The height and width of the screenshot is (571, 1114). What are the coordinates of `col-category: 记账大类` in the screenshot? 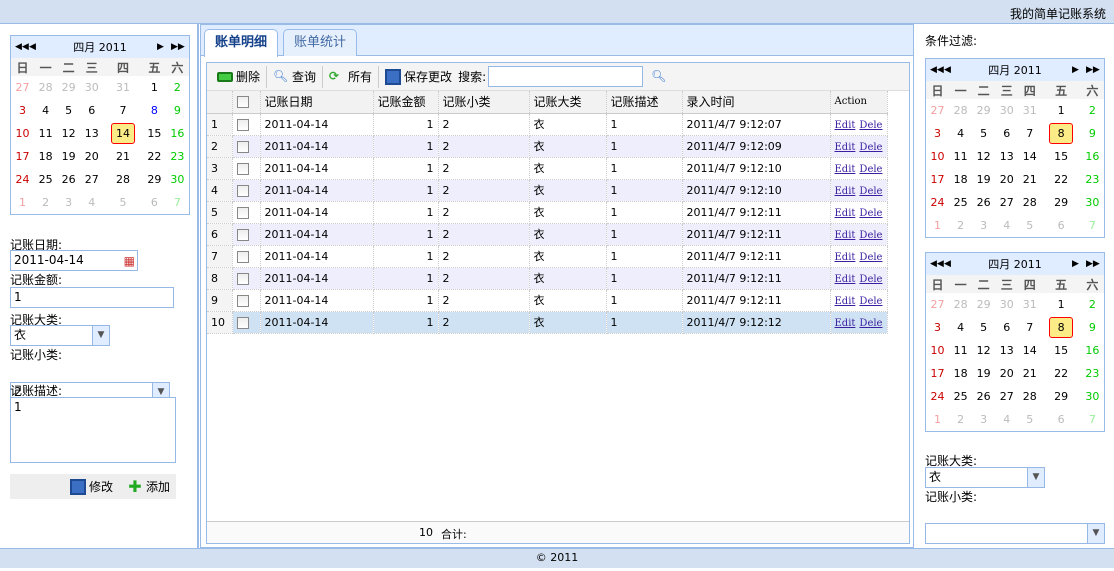 It's located at (568, 102).